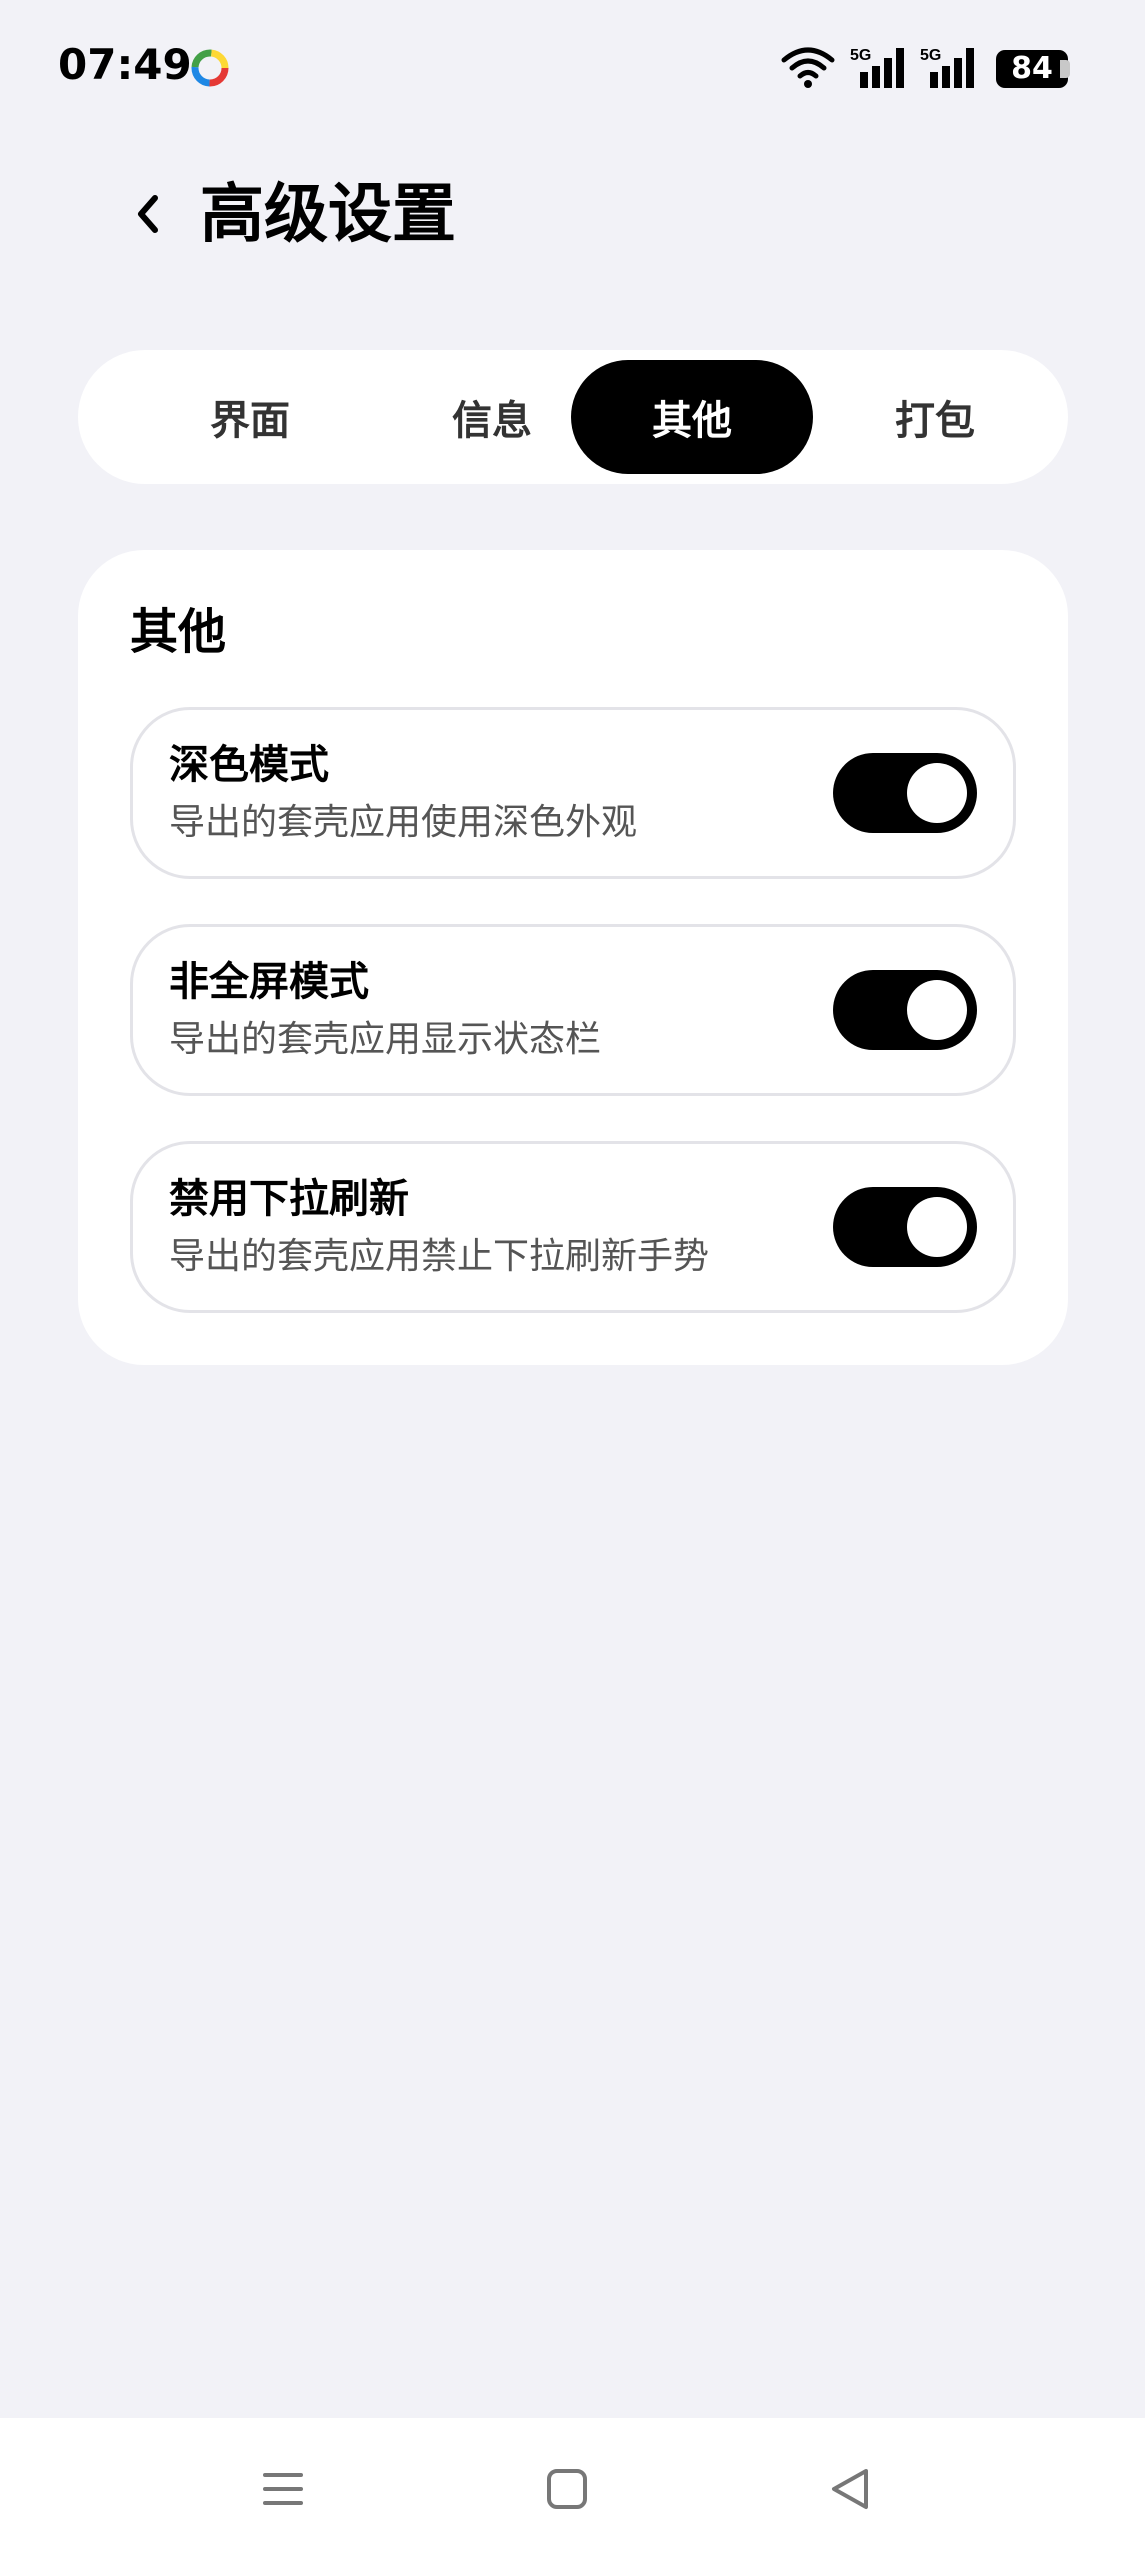  I want to click on setting-title: 深色模式, so click(249, 765).